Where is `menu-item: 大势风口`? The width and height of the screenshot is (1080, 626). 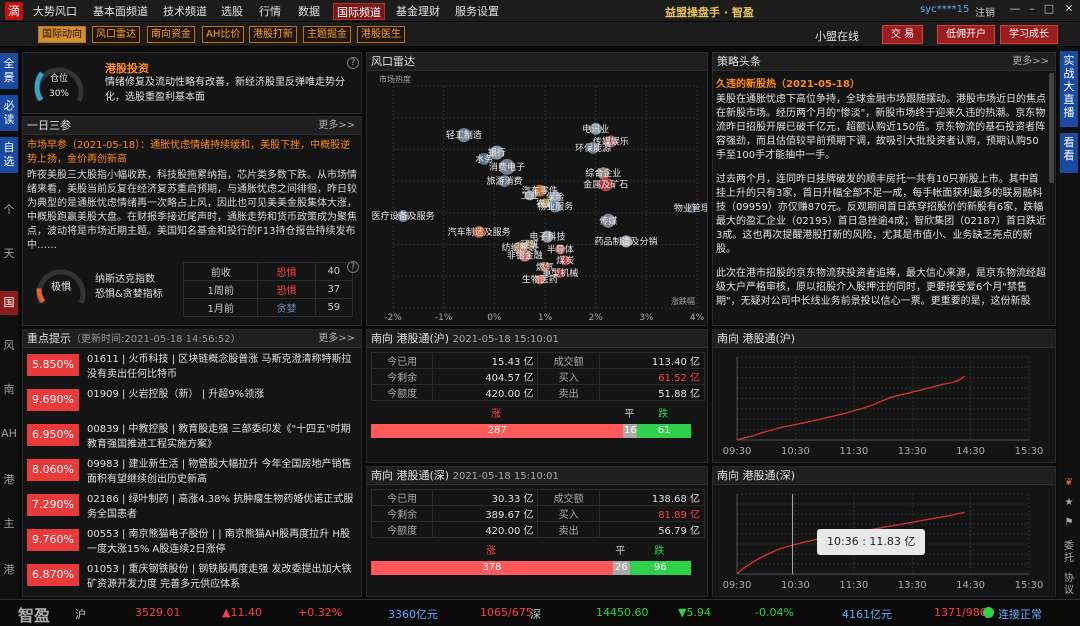
menu-item: 大势风口 is located at coordinates (55, 11).